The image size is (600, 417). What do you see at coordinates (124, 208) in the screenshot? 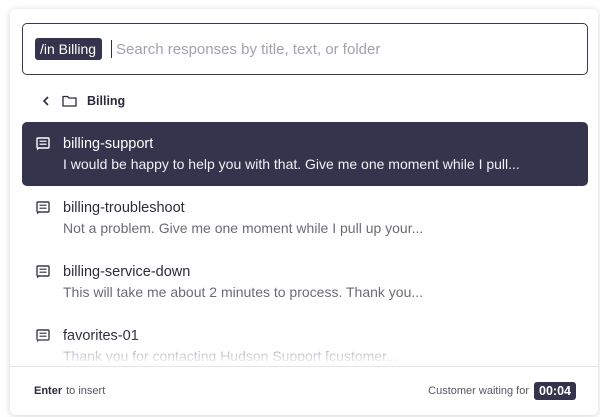
I see `response-title: billing-troubleshoot` at bounding box center [124, 208].